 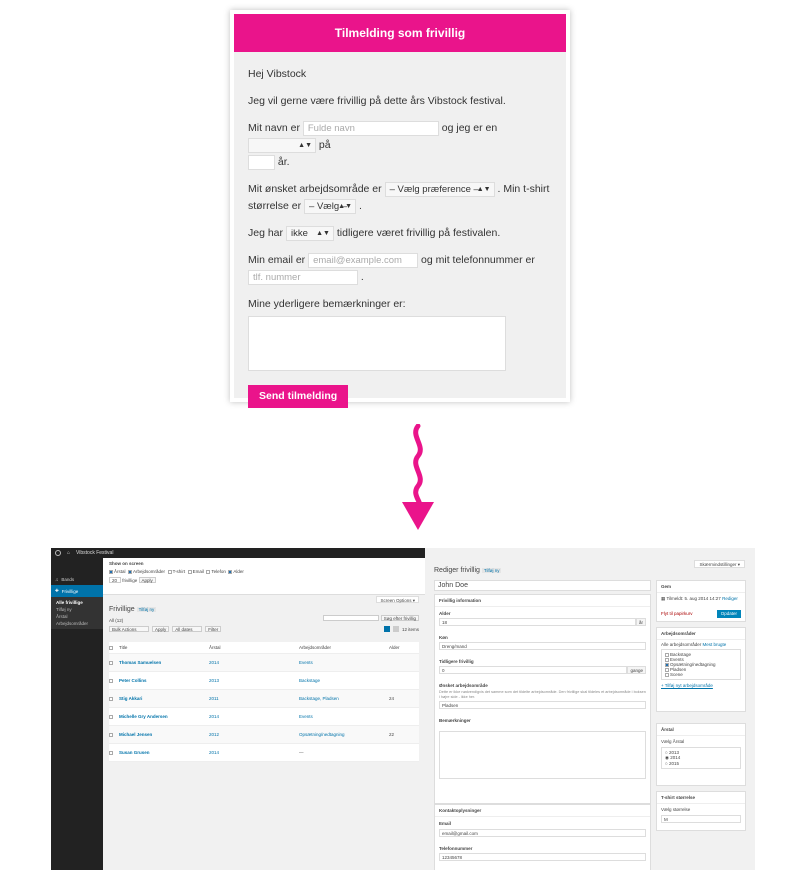 I want to click on site-name: Vibstock Festival, so click(x=94, y=553).